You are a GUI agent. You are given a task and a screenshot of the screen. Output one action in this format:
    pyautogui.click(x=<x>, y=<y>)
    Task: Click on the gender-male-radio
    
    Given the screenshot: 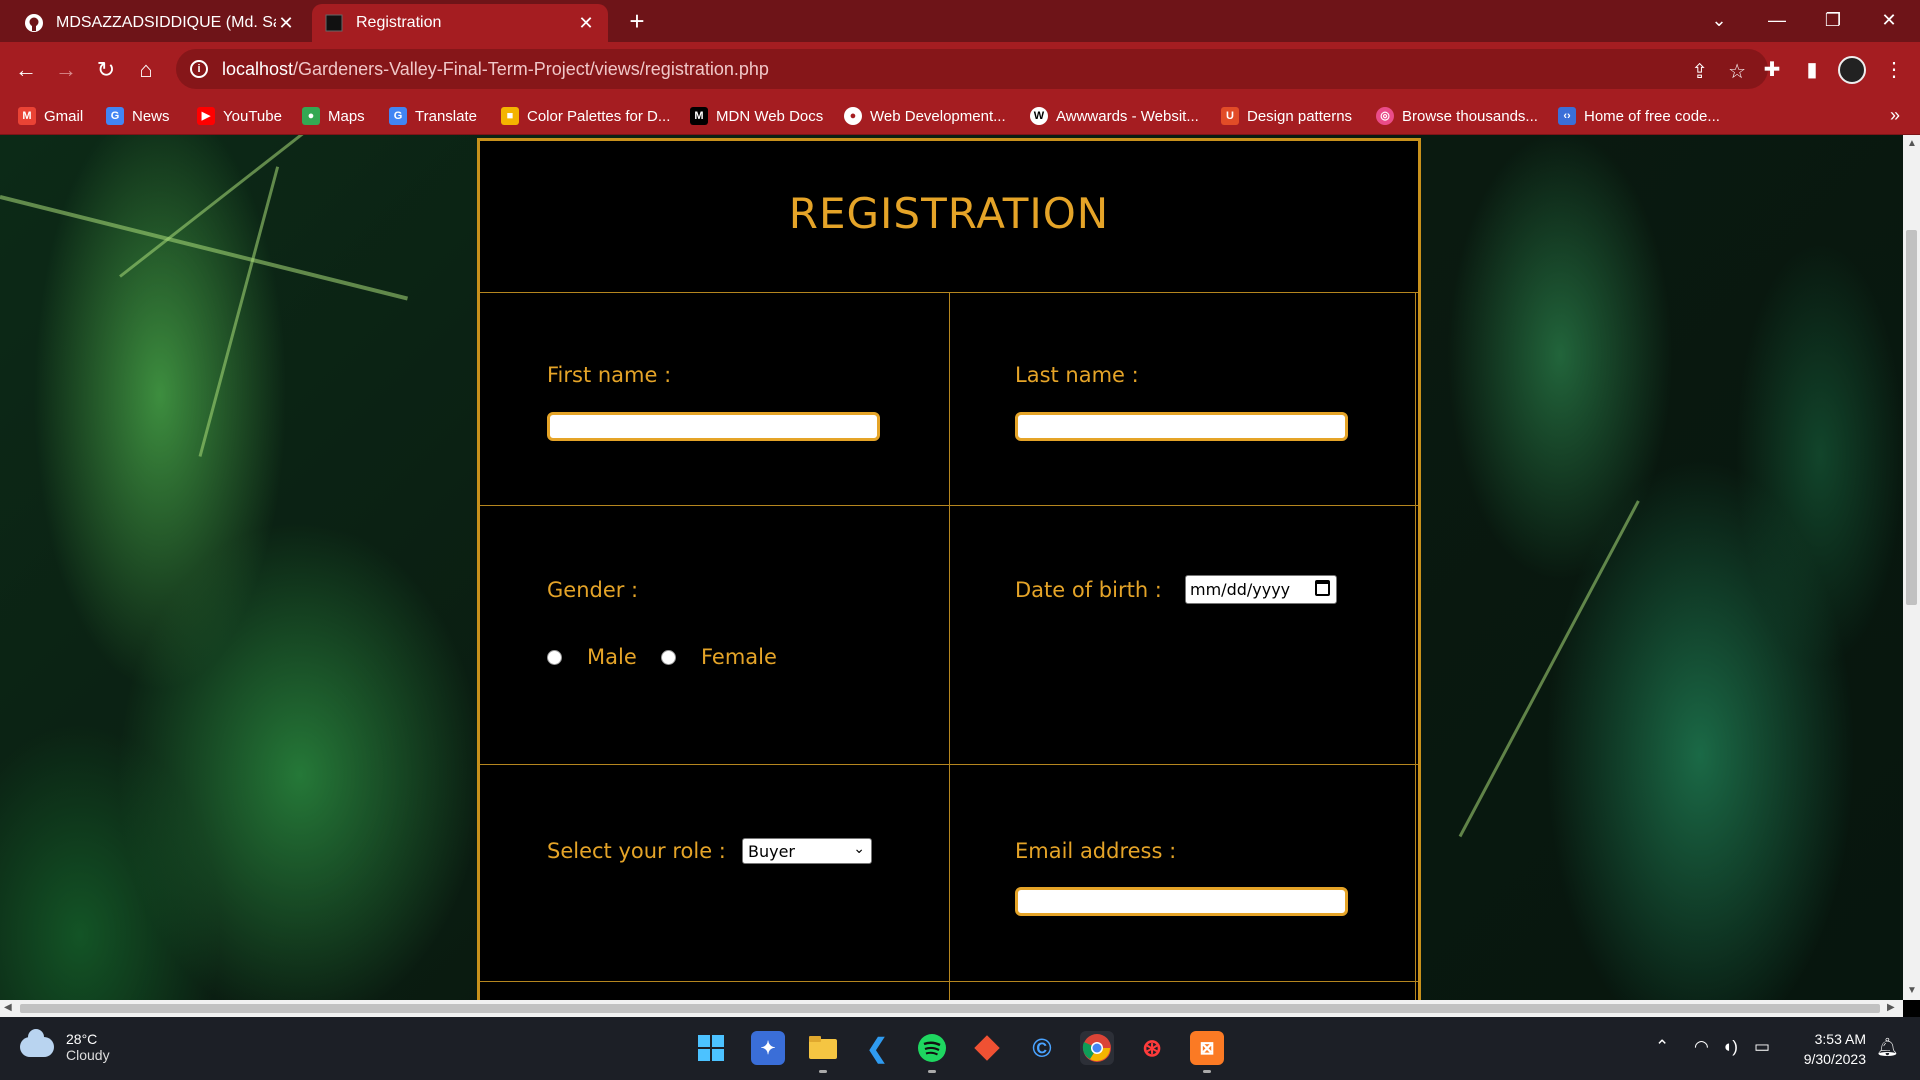 What is the action you would take?
    pyautogui.click(x=554, y=657)
    